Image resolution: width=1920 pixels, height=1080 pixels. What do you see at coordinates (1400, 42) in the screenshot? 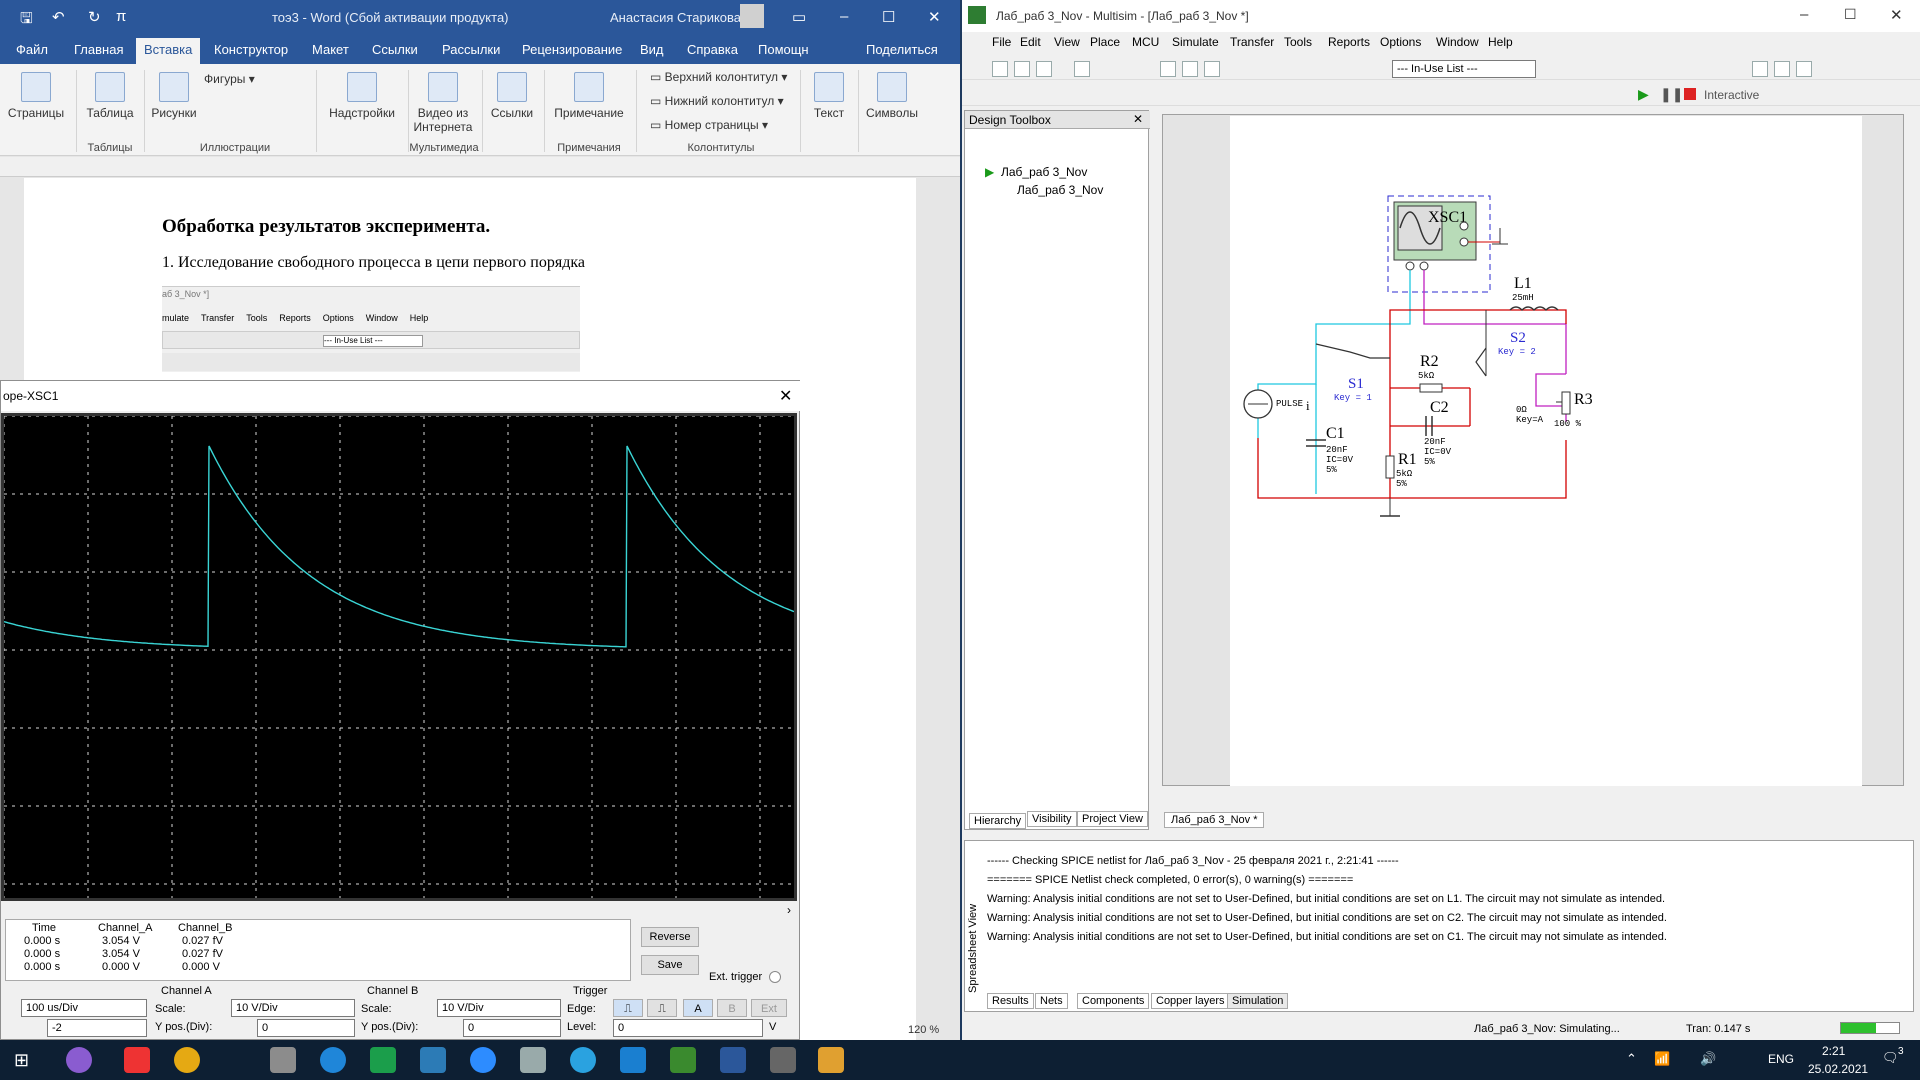
I see `menu-options: Options` at bounding box center [1400, 42].